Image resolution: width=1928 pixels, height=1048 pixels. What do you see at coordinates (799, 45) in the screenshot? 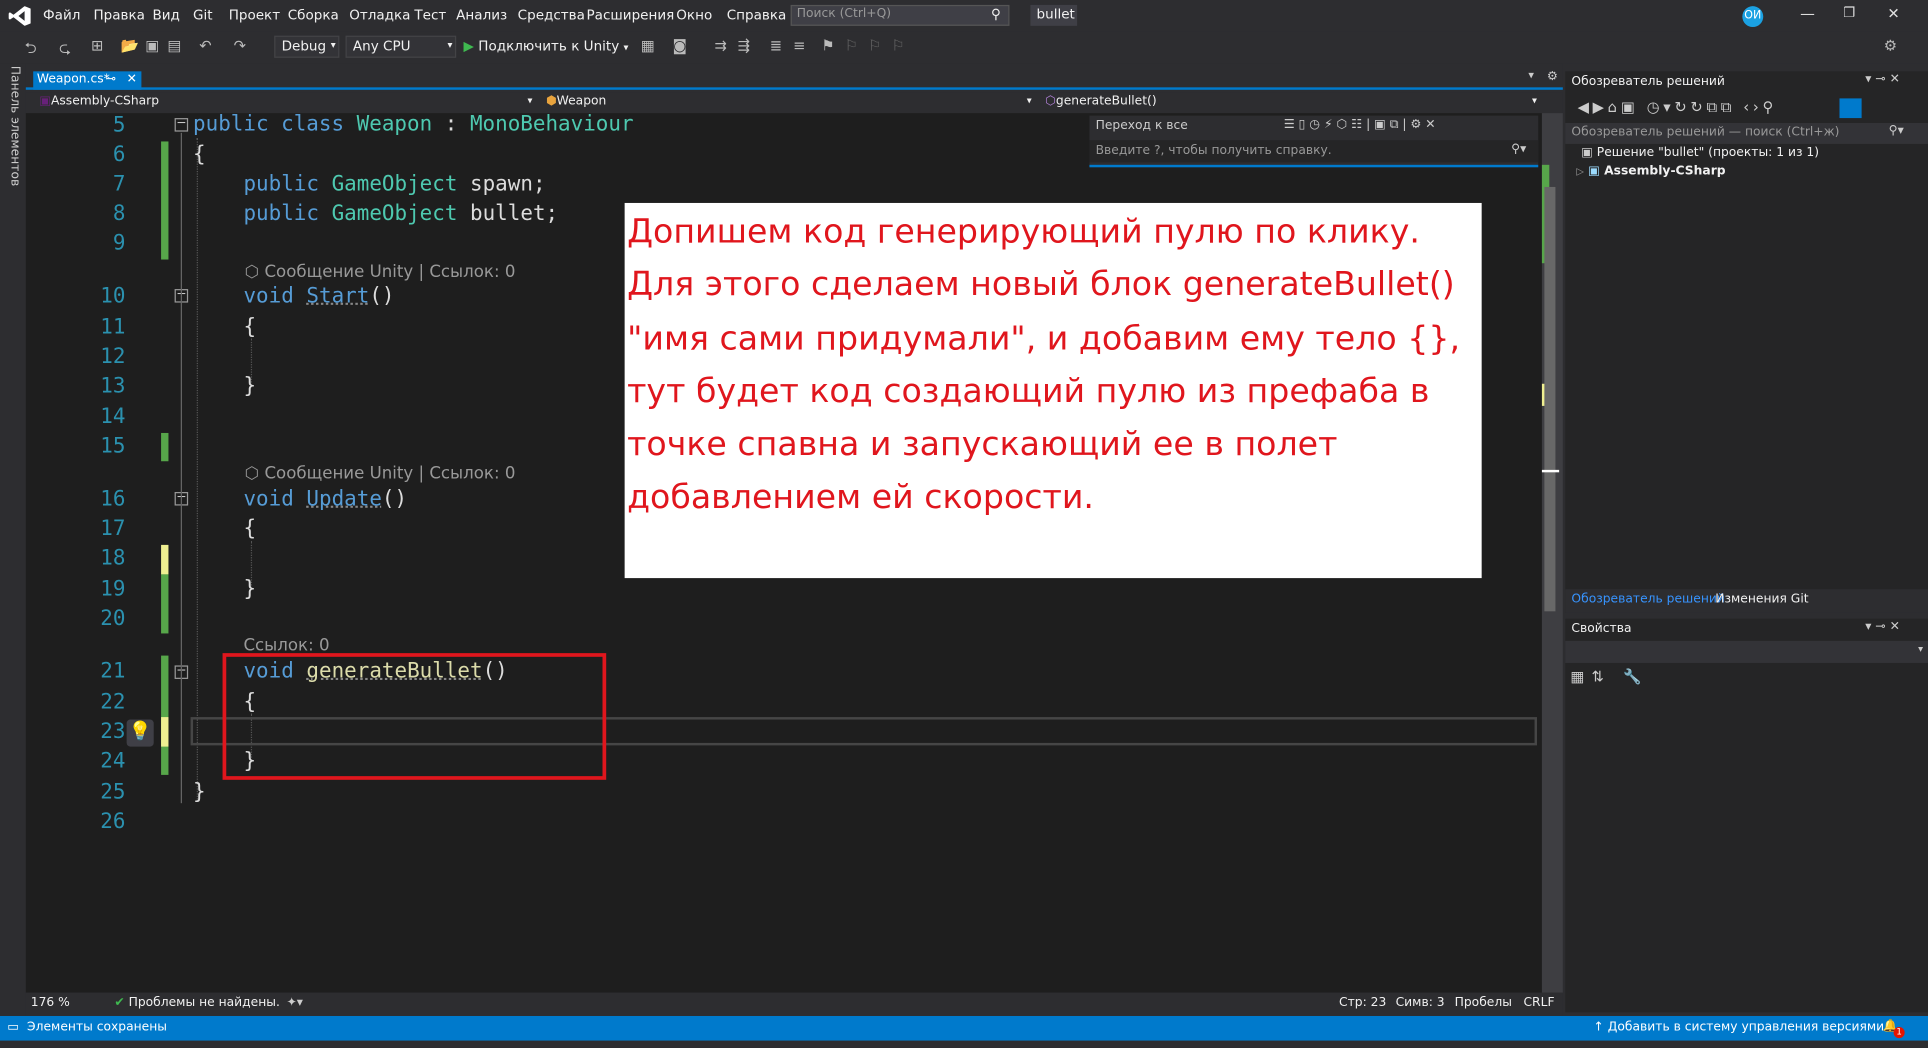
I see `uncomment-icon: ≡` at bounding box center [799, 45].